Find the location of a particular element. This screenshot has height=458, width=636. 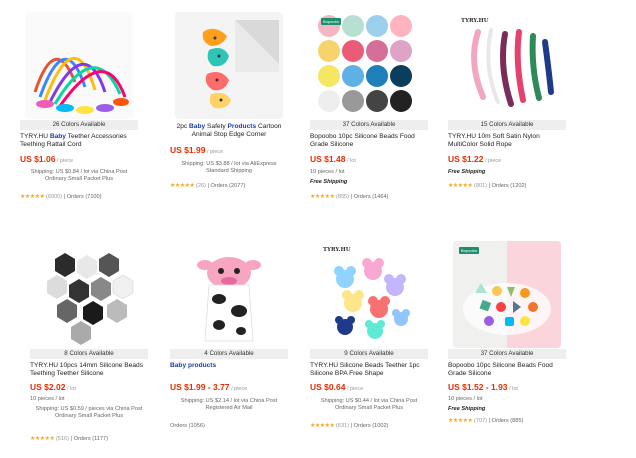

rating-line: ★★★★★ (631) | Orders (1002) is located at coordinates (349, 426).